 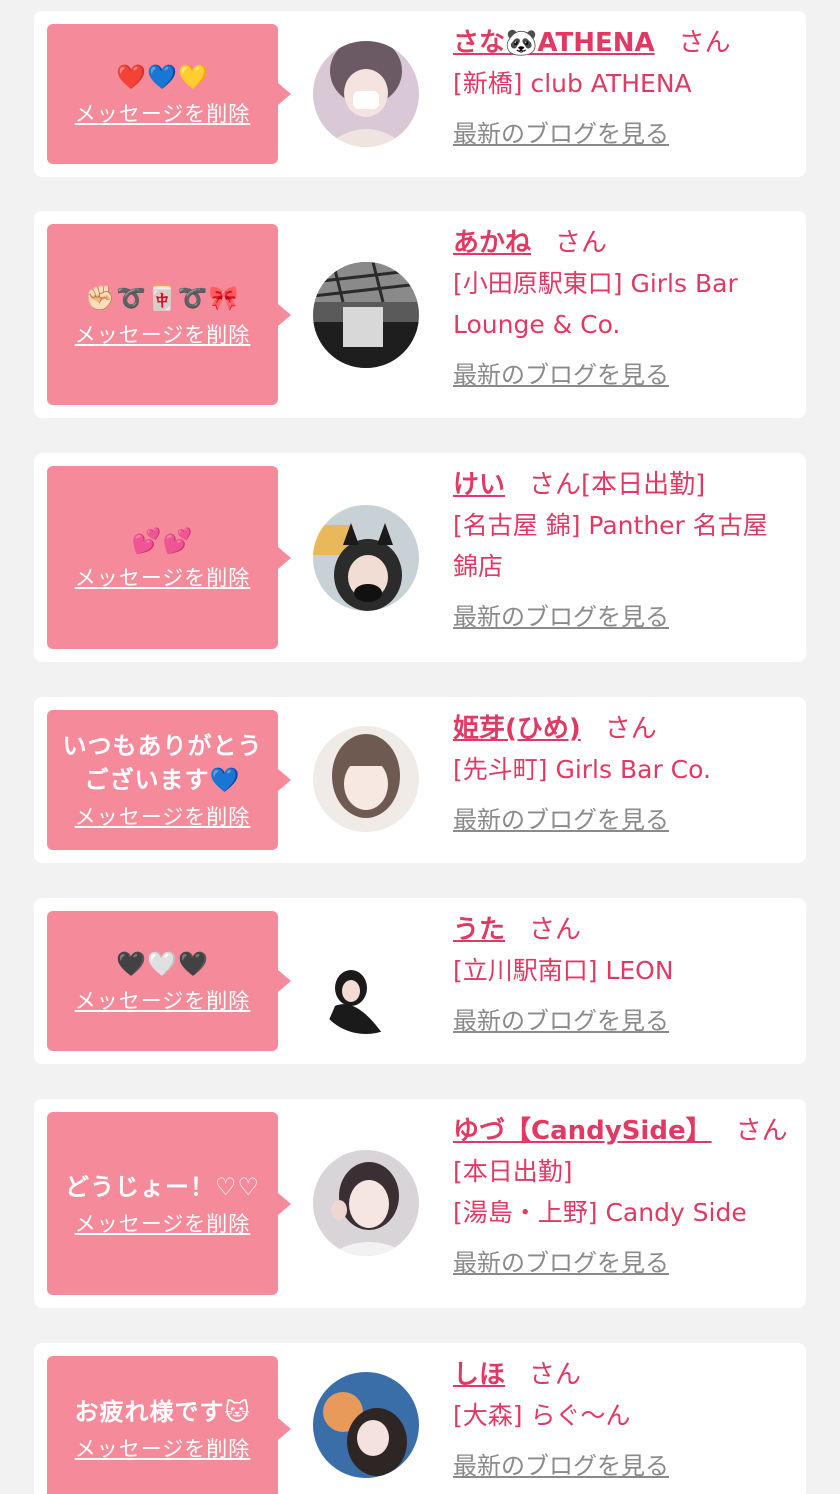 What do you see at coordinates (162, 1186) in the screenshot?
I see `message-text: どうじょー！♡♡` at bounding box center [162, 1186].